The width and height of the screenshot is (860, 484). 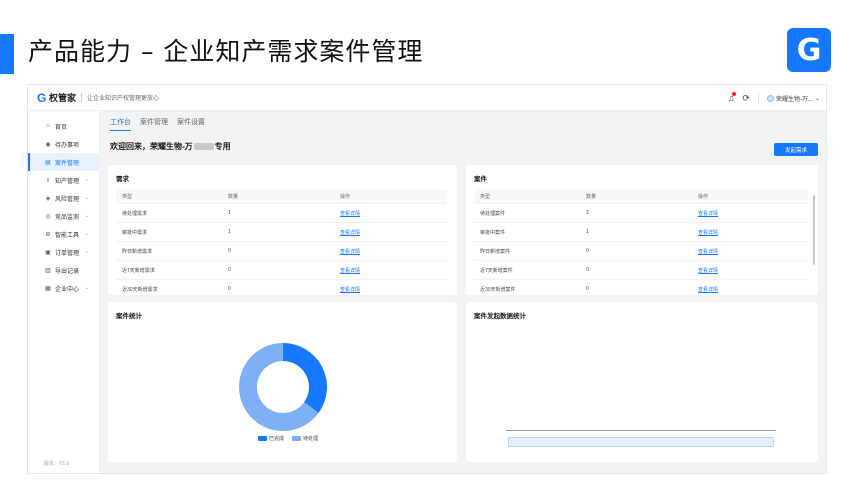 What do you see at coordinates (587, 213) in the screenshot?
I see `row-count: 2` at bounding box center [587, 213].